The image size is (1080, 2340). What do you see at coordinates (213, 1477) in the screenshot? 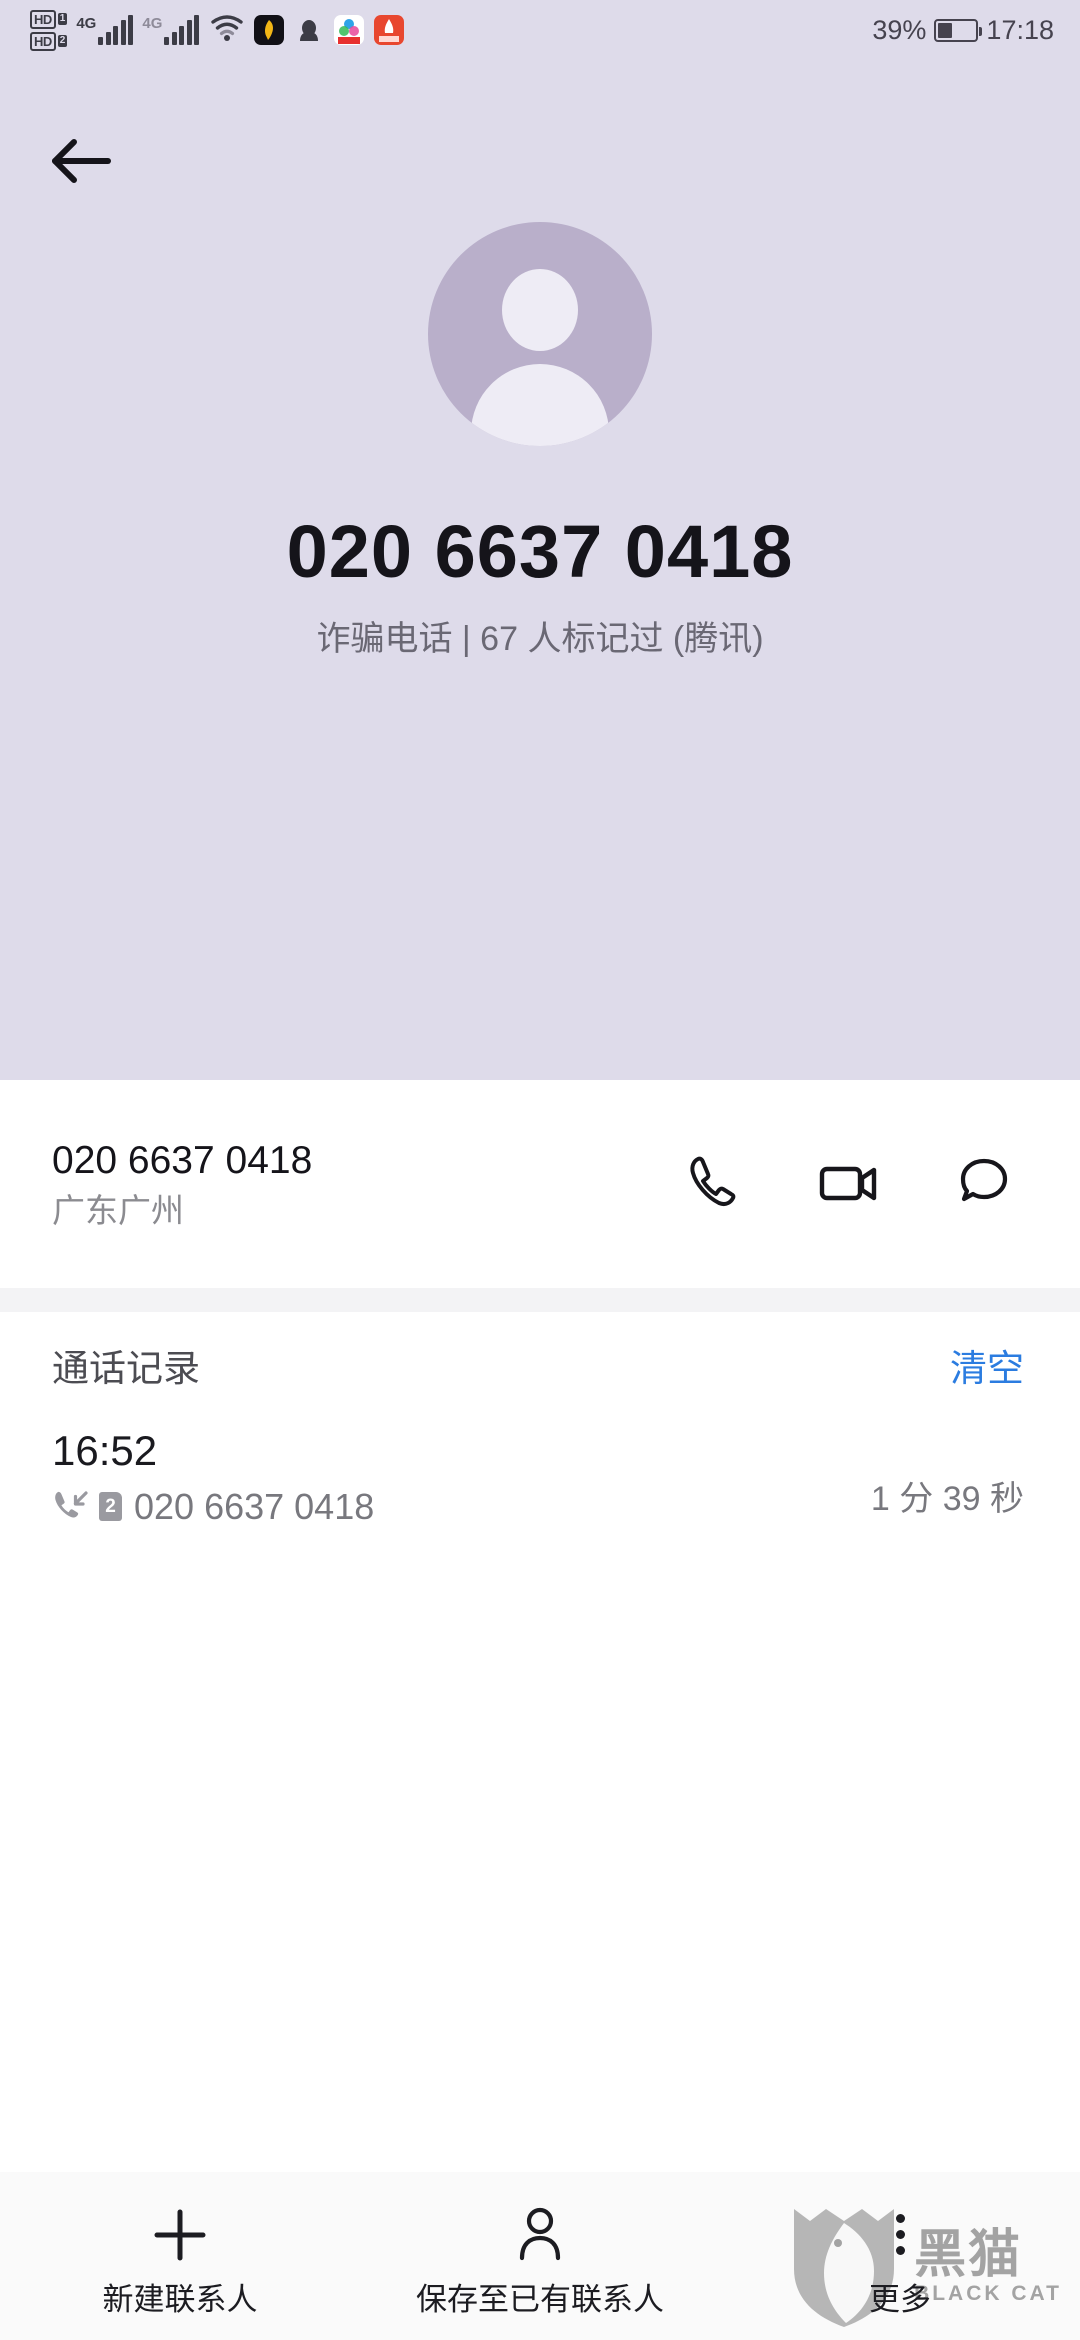
I see `call-log-row-left: 16:52 2 020 6637 0418` at bounding box center [213, 1477].